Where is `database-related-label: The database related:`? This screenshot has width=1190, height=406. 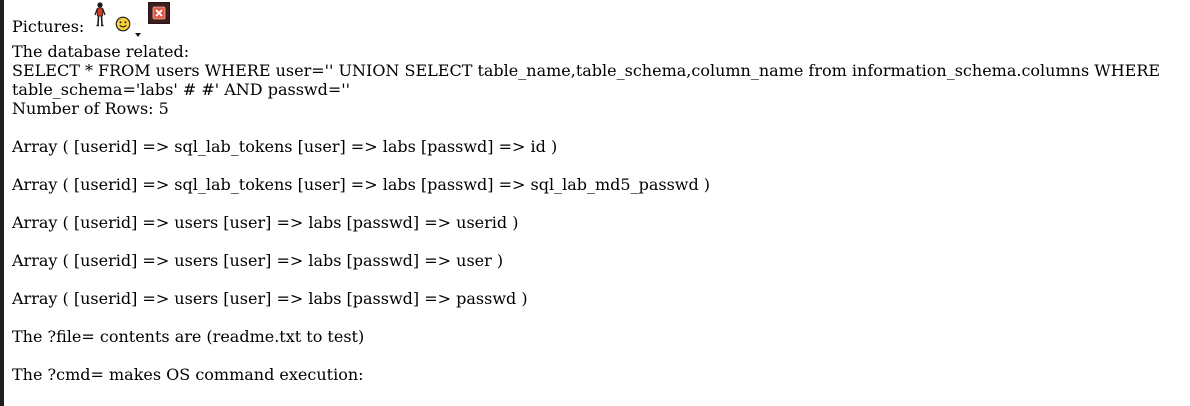 database-related-label: The database related: is located at coordinates (101, 51).